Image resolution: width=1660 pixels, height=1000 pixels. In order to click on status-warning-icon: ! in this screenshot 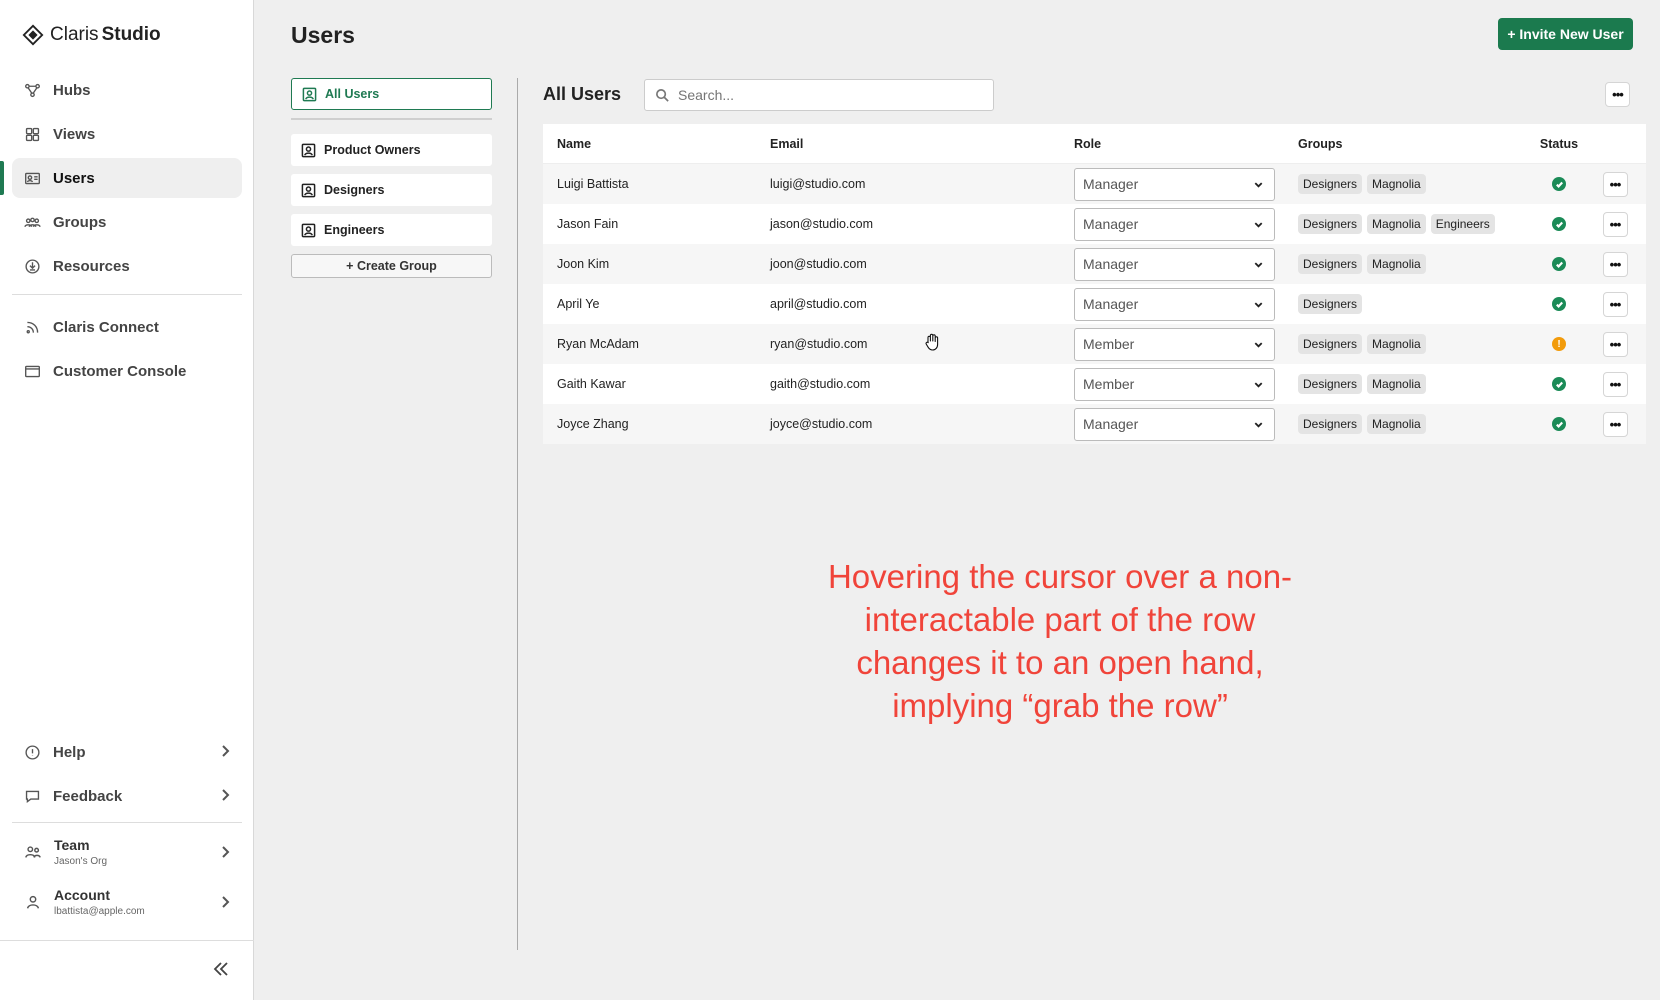, I will do `click(1559, 344)`.